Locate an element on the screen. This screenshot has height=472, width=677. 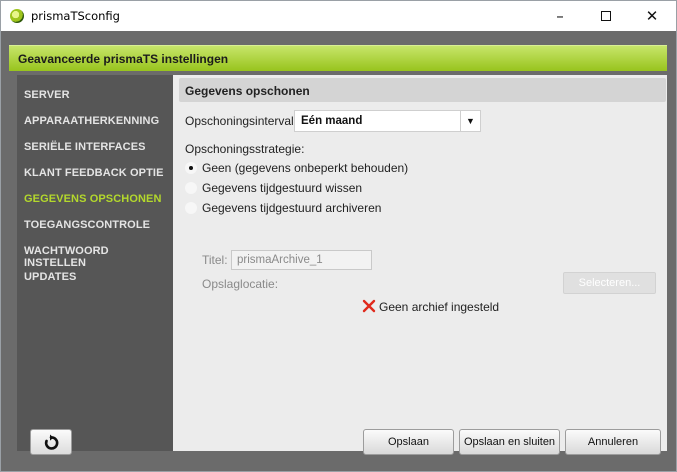
settings-header: Geavanceerde prismaTS instellingen is located at coordinates (338, 58).